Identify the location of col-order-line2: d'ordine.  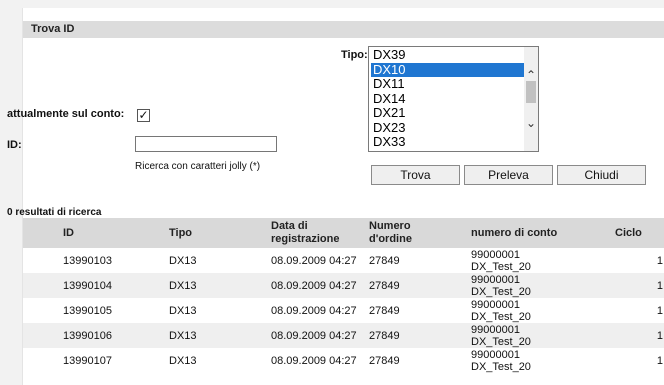
(390, 239).